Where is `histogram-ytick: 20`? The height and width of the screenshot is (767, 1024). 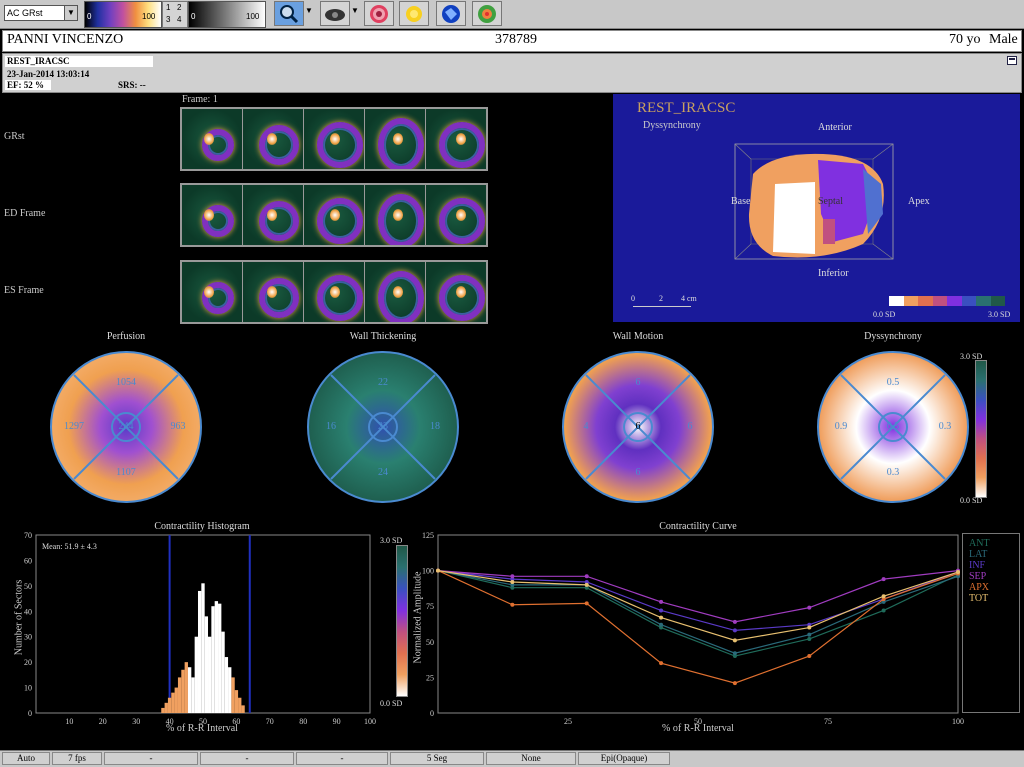
histogram-ytick: 20 is located at coordinates (28, 662).